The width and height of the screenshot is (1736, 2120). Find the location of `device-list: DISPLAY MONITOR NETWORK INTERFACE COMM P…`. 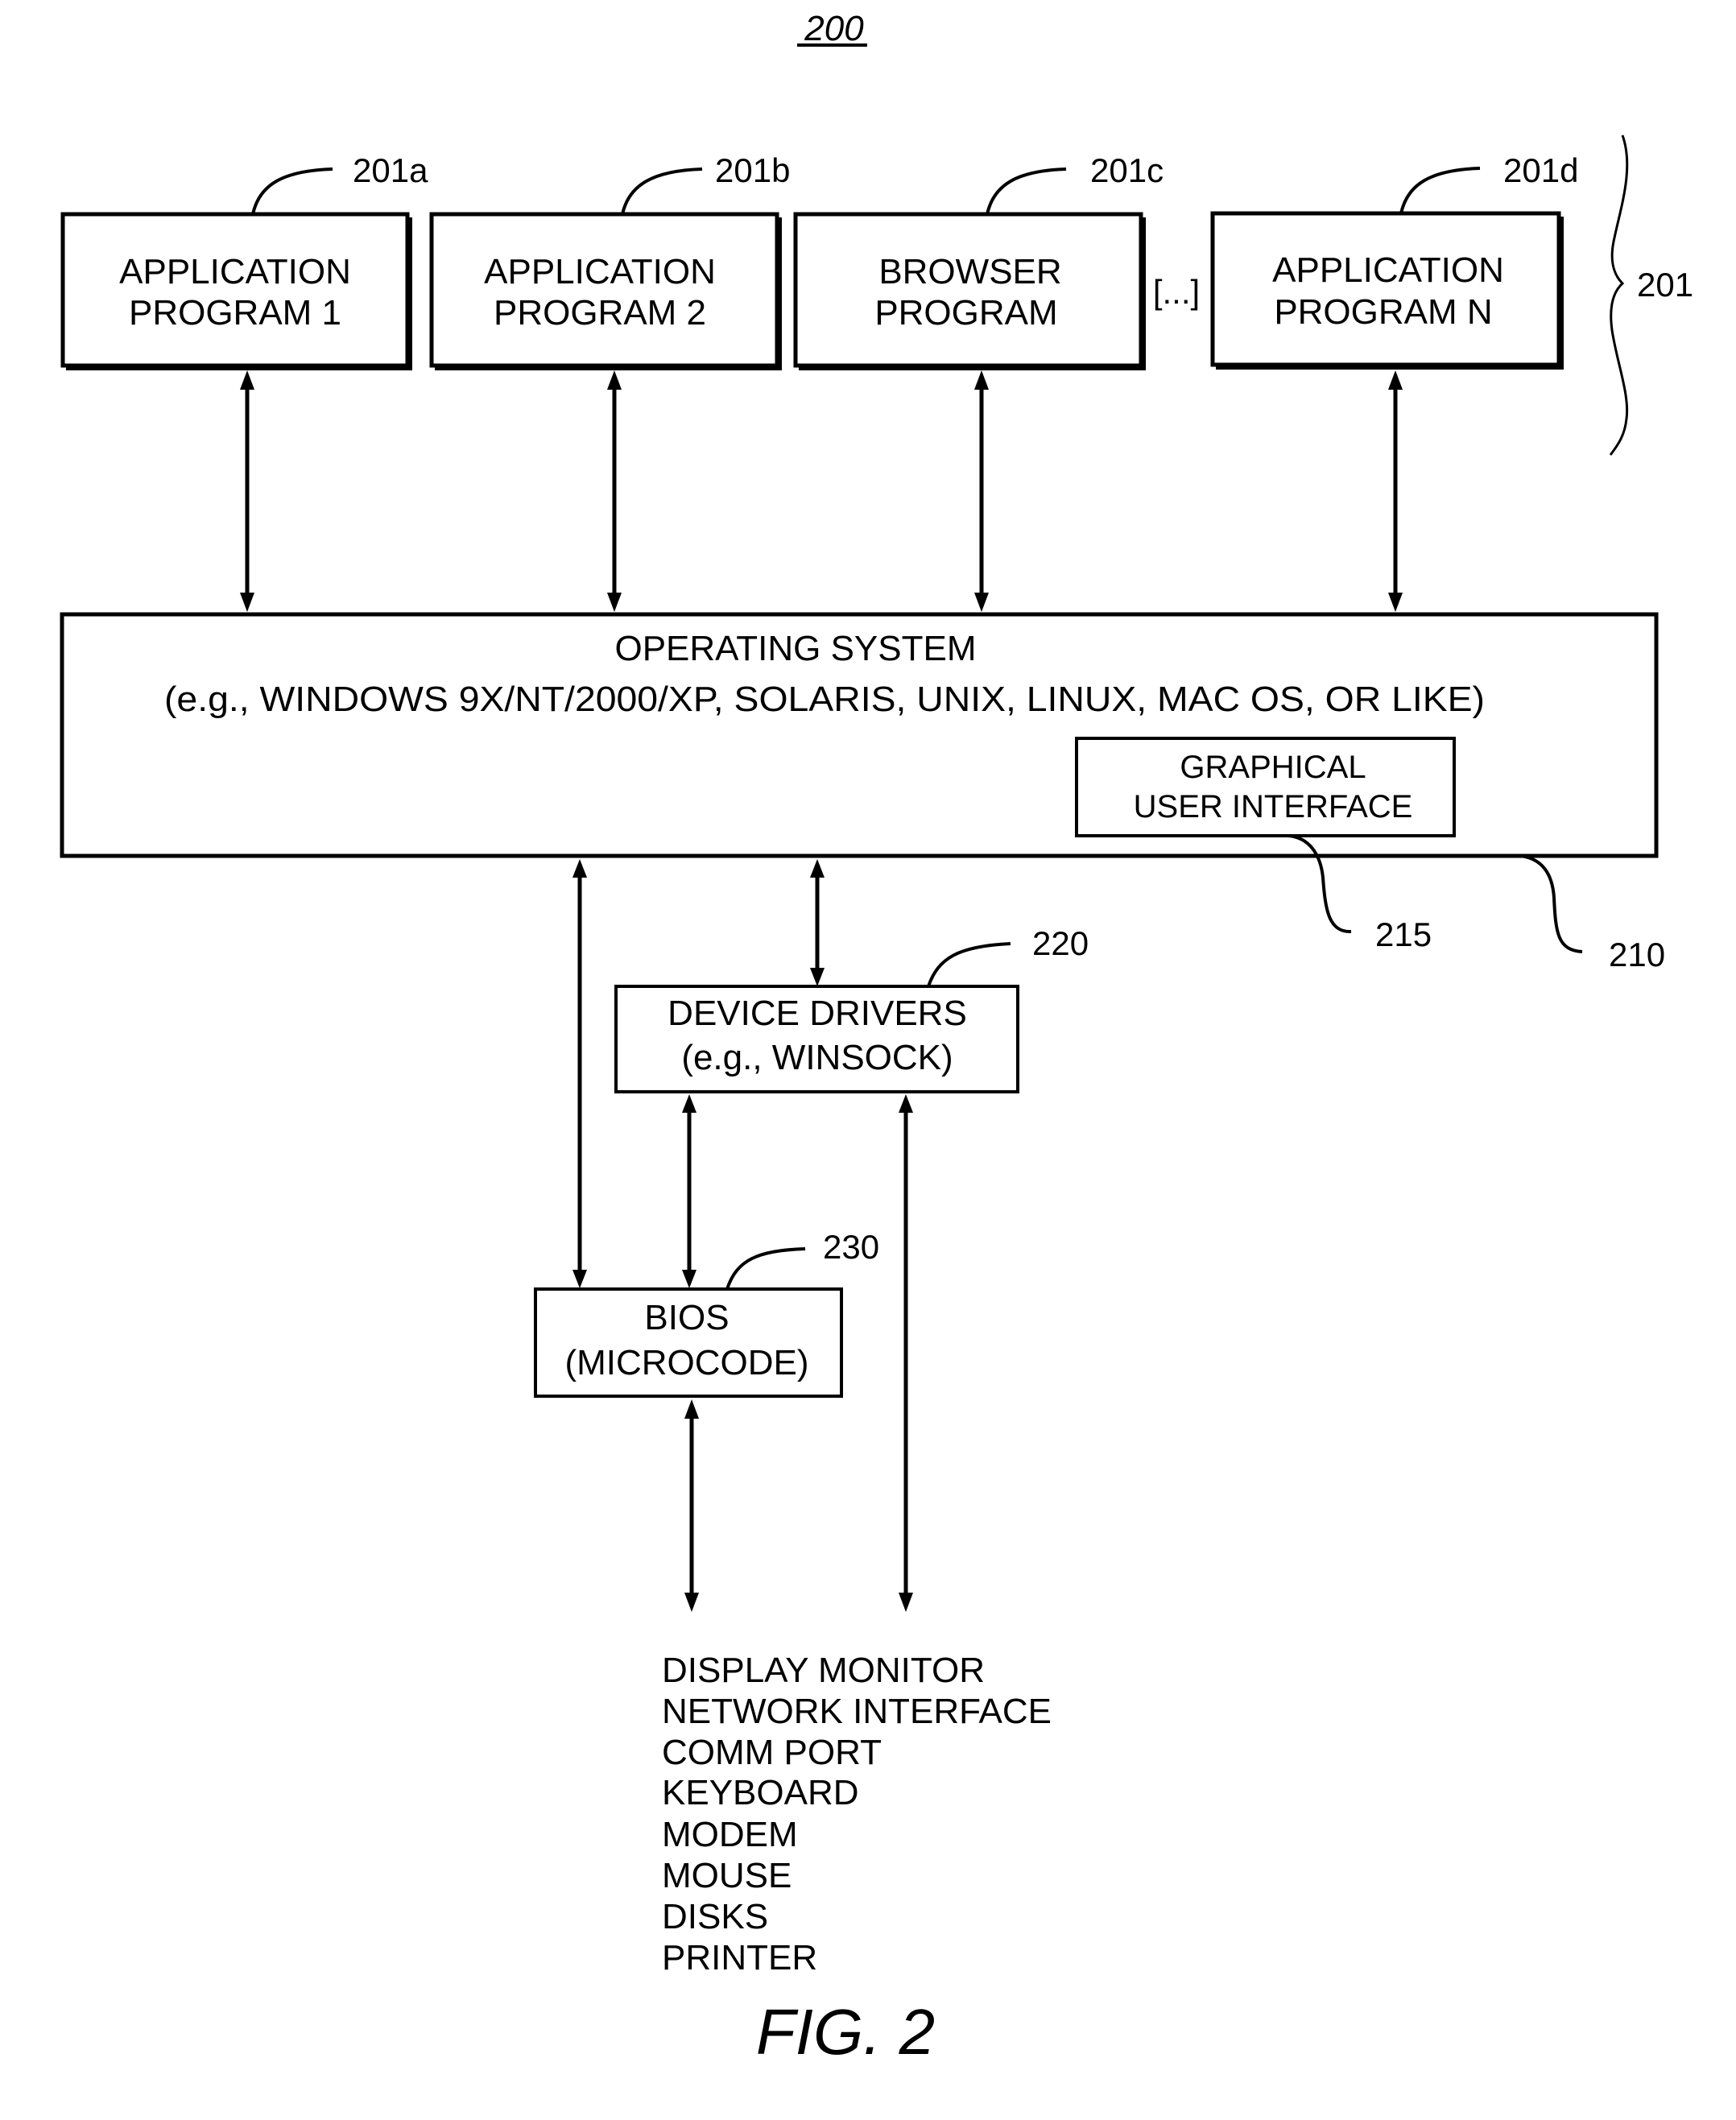

device-list: DISPLAY MONITOR NETWORK INTERFACE COMM P… is located at coordinates (857, 1814).